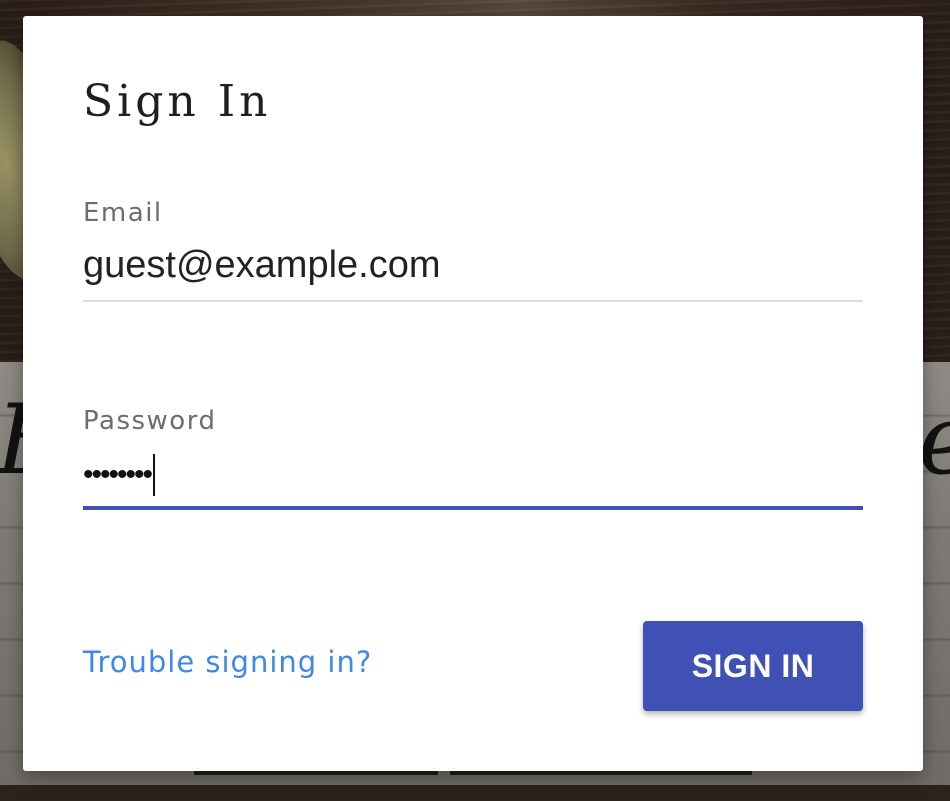  What do you see at coordinates (473, 452) in the screenshot?
I see `password-field: Password ••••••••` at bounding box center [473, 452].